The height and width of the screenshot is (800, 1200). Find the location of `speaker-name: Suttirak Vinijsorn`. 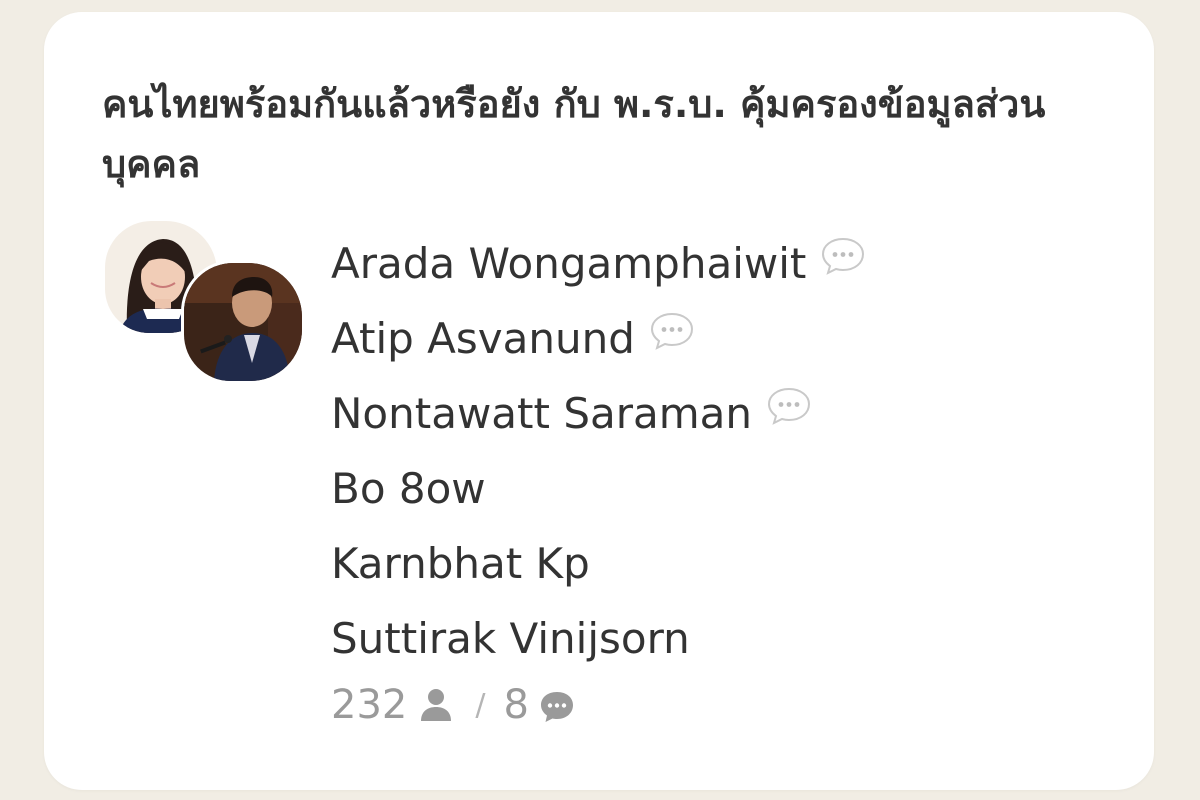

speaker-name: Suttirak Vinijsorn is located at coordinates (510, 638).